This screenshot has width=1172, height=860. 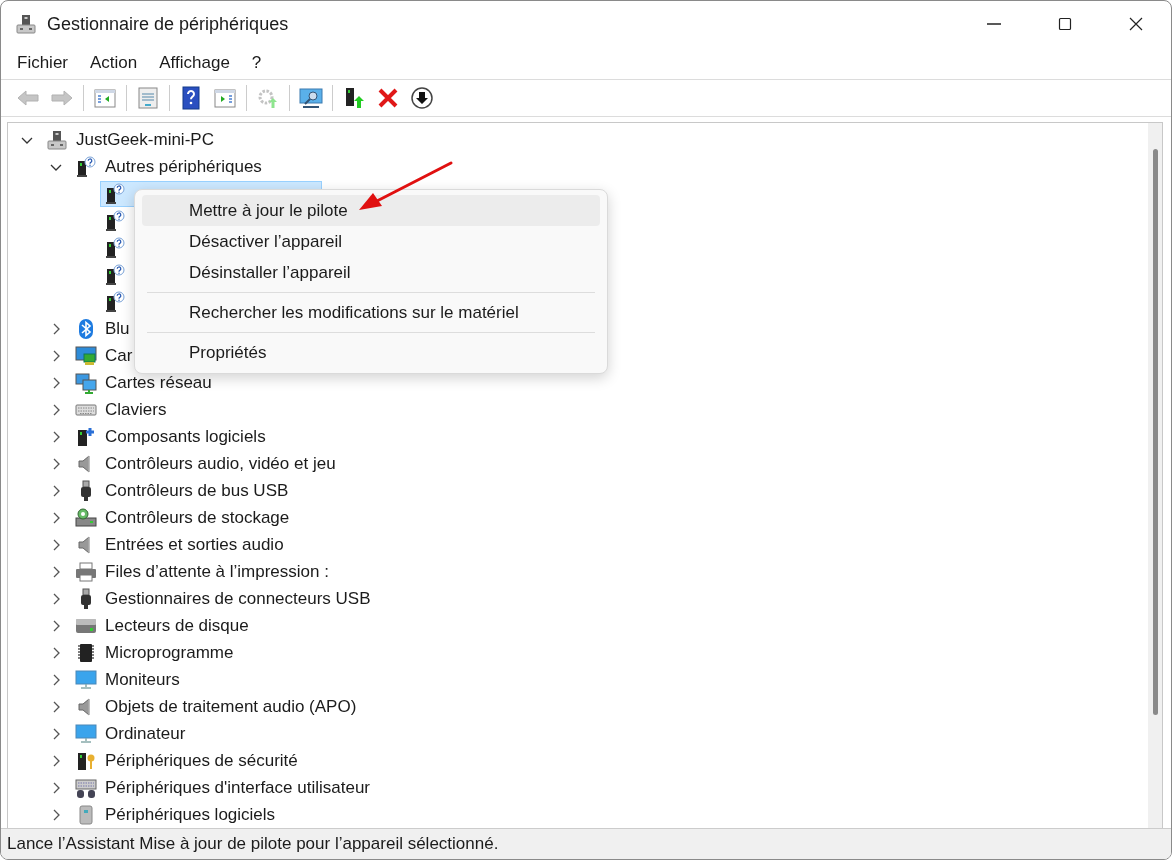 I want to click on status-text: Lance l’Assistant Mise à jour de pilote pour l’appareil sélectionné., so click(x=253, y=844).